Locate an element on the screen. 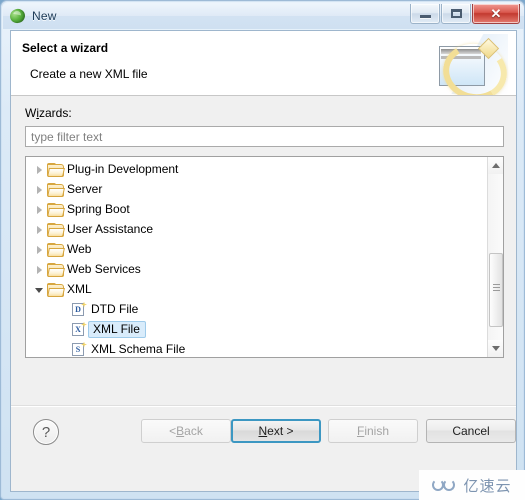 The width and height of the screenshot is (525, 500). dialog-button-bar: ? < Back Next > Finish Cancel is located at coordinates (263, 436).